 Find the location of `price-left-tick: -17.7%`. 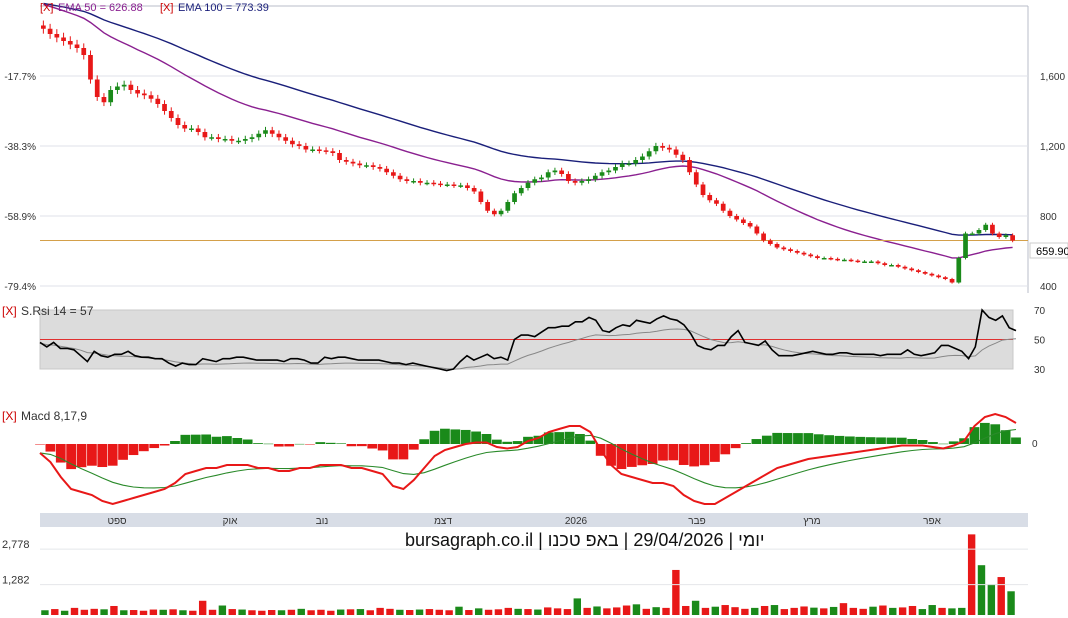

price-left-tick: -17.7% is located at coordinates (20, 77).